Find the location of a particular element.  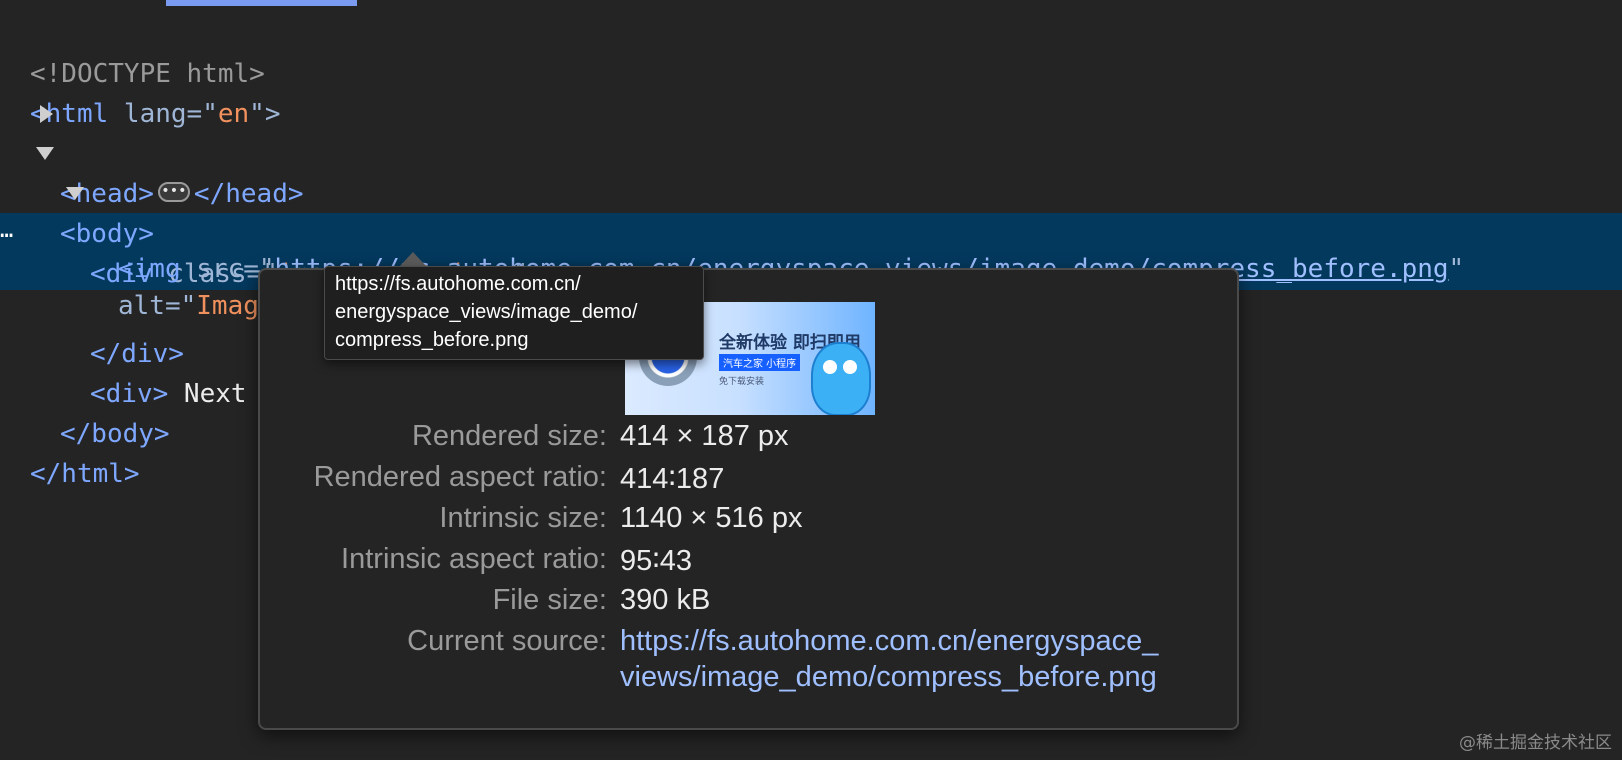

file-size-value: 390 kB is located at coordinates (665, 600).